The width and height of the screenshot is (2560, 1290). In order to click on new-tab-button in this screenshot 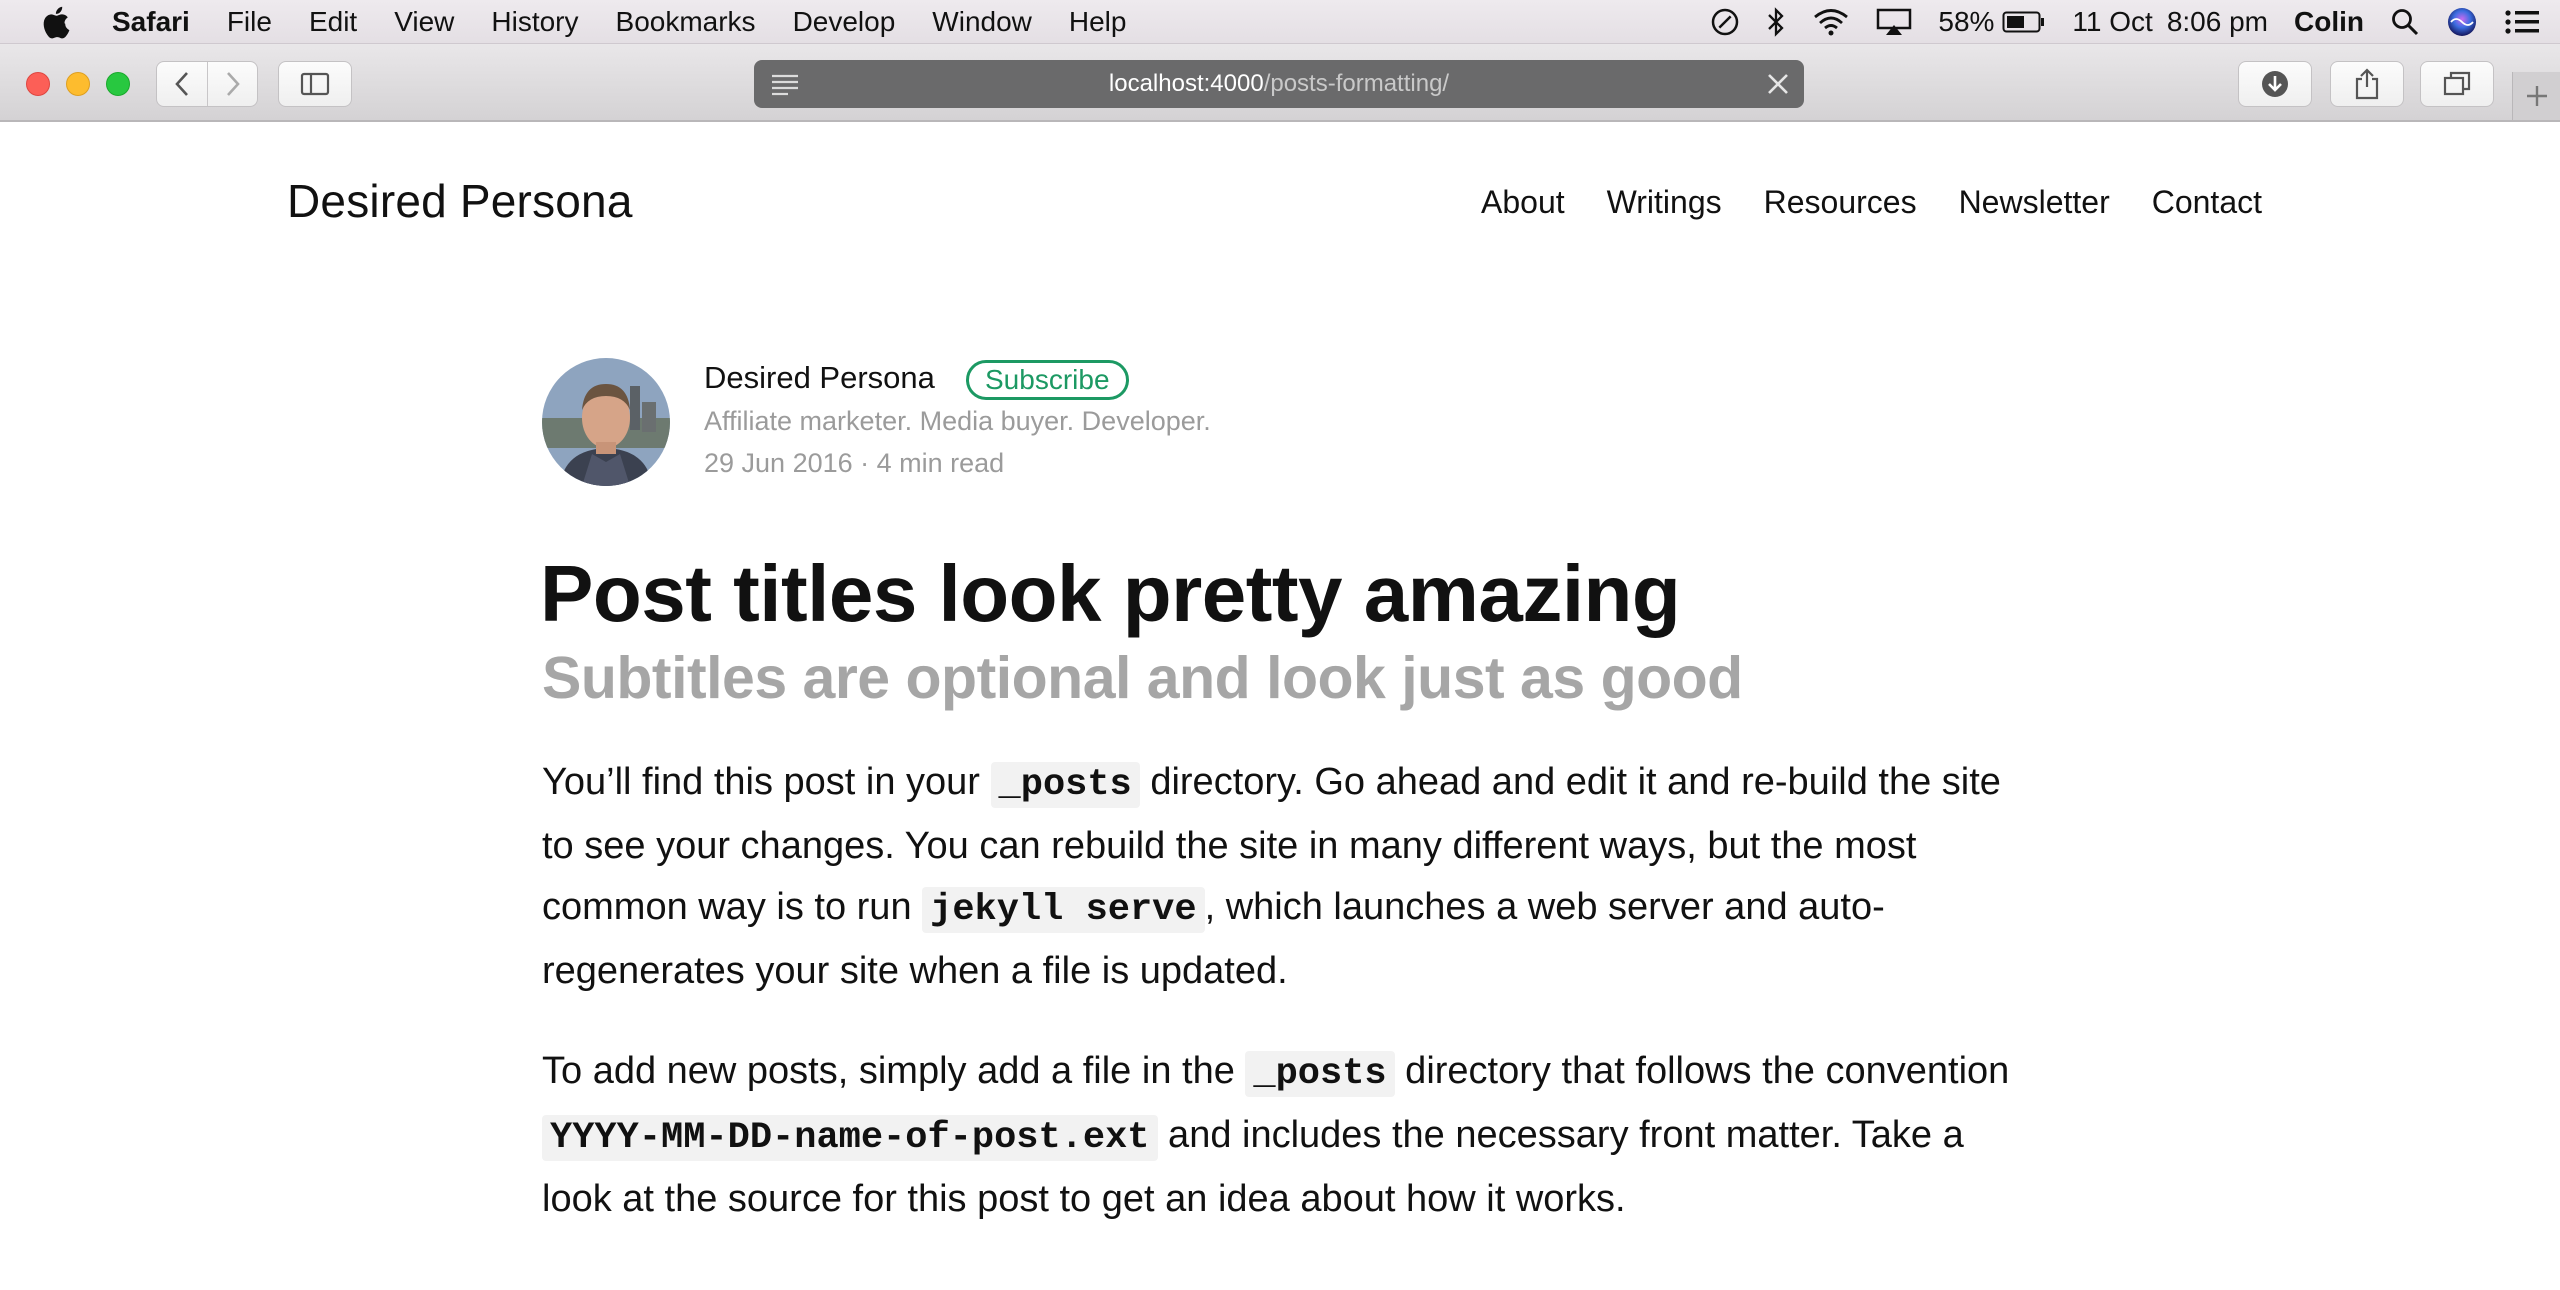, I will do `click(2536, 96)`.